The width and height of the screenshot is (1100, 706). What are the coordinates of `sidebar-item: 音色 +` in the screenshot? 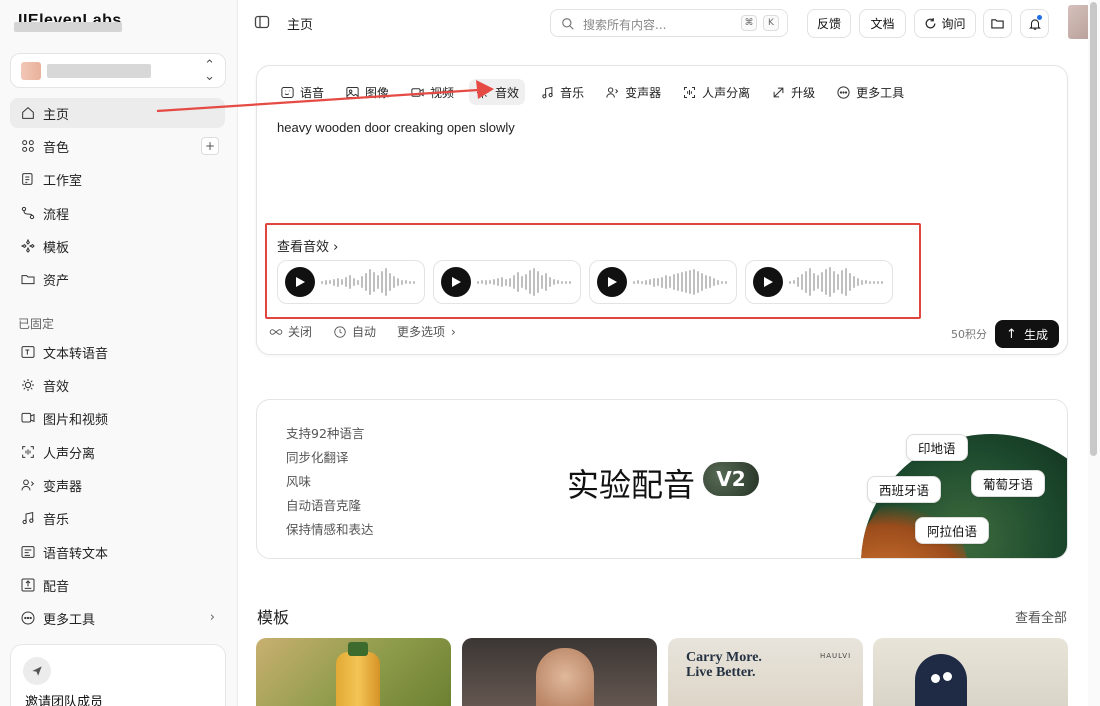 It's located at (117, 146).